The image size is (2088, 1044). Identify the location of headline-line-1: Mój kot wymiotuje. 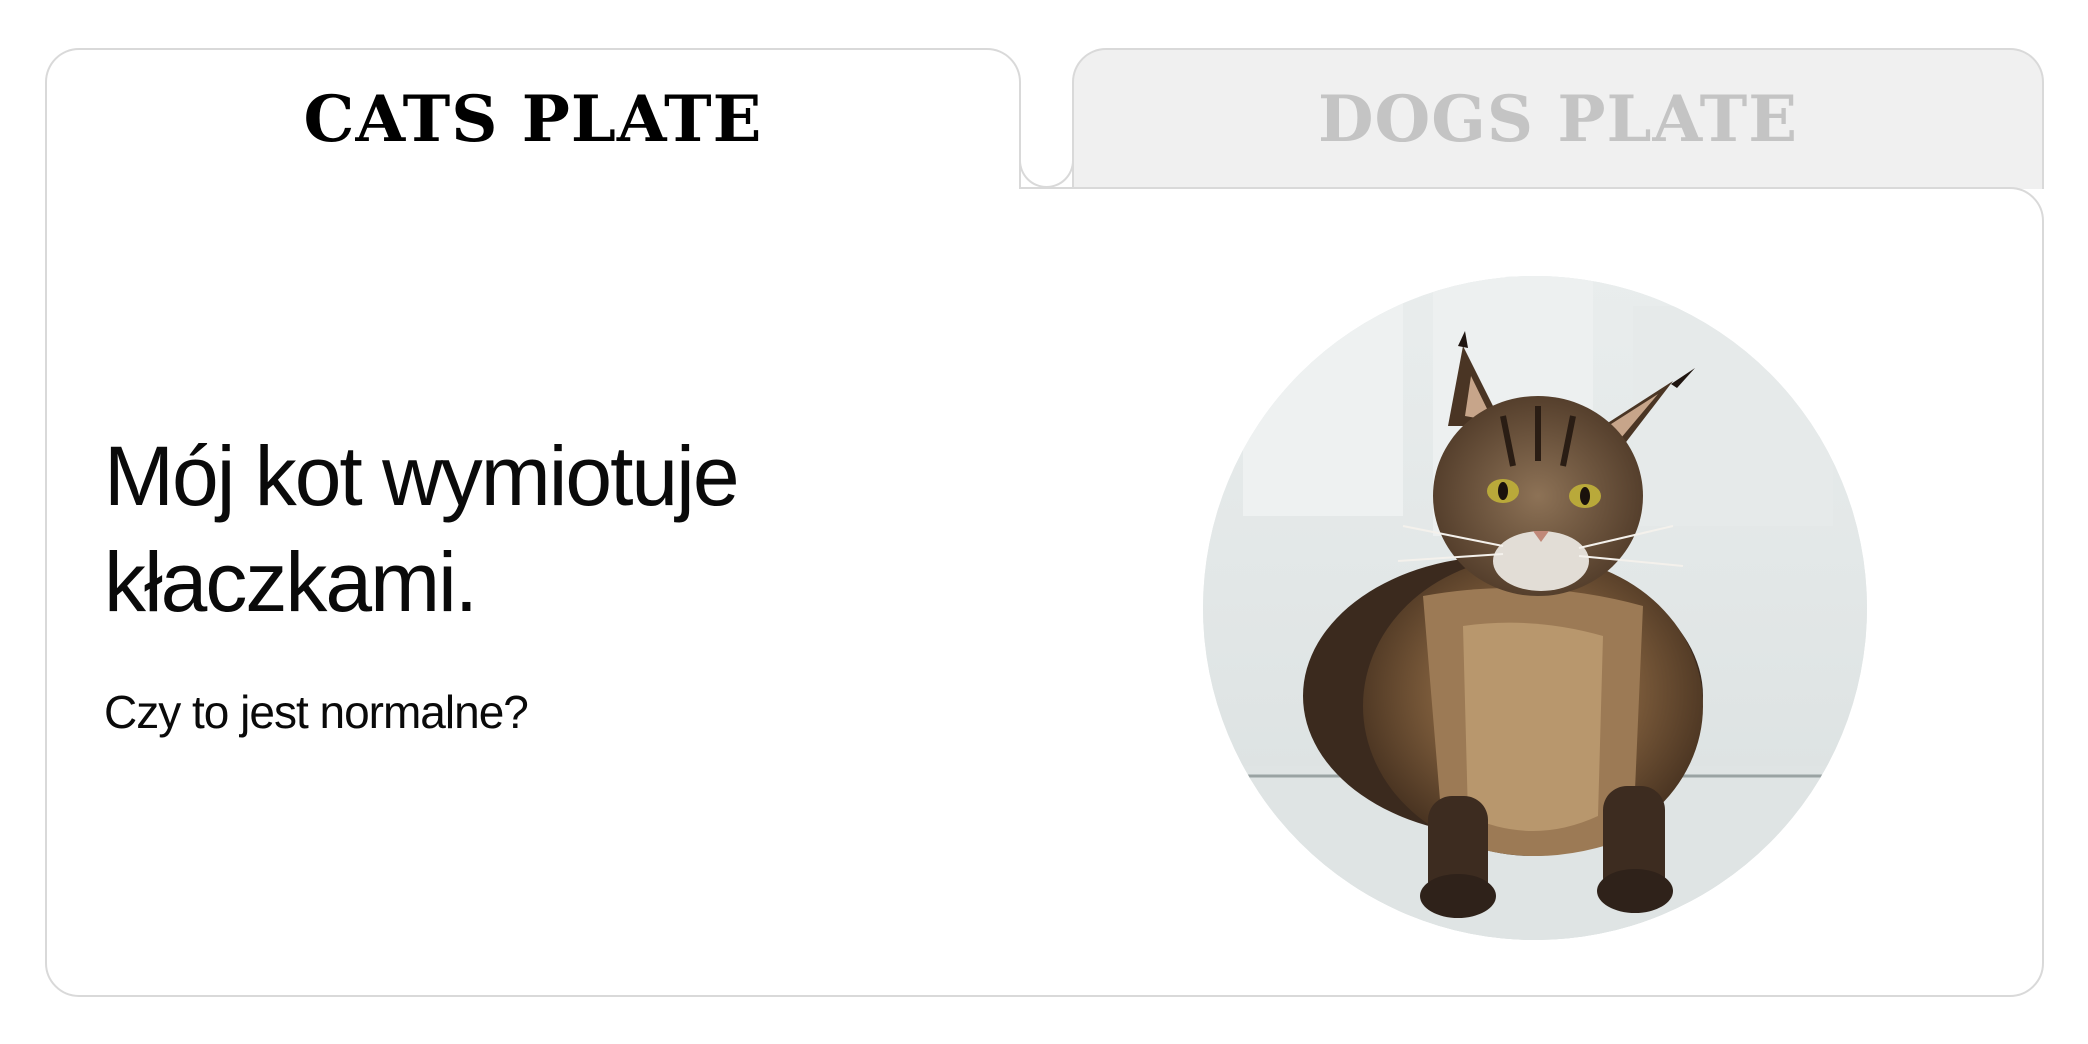
(422, 476).